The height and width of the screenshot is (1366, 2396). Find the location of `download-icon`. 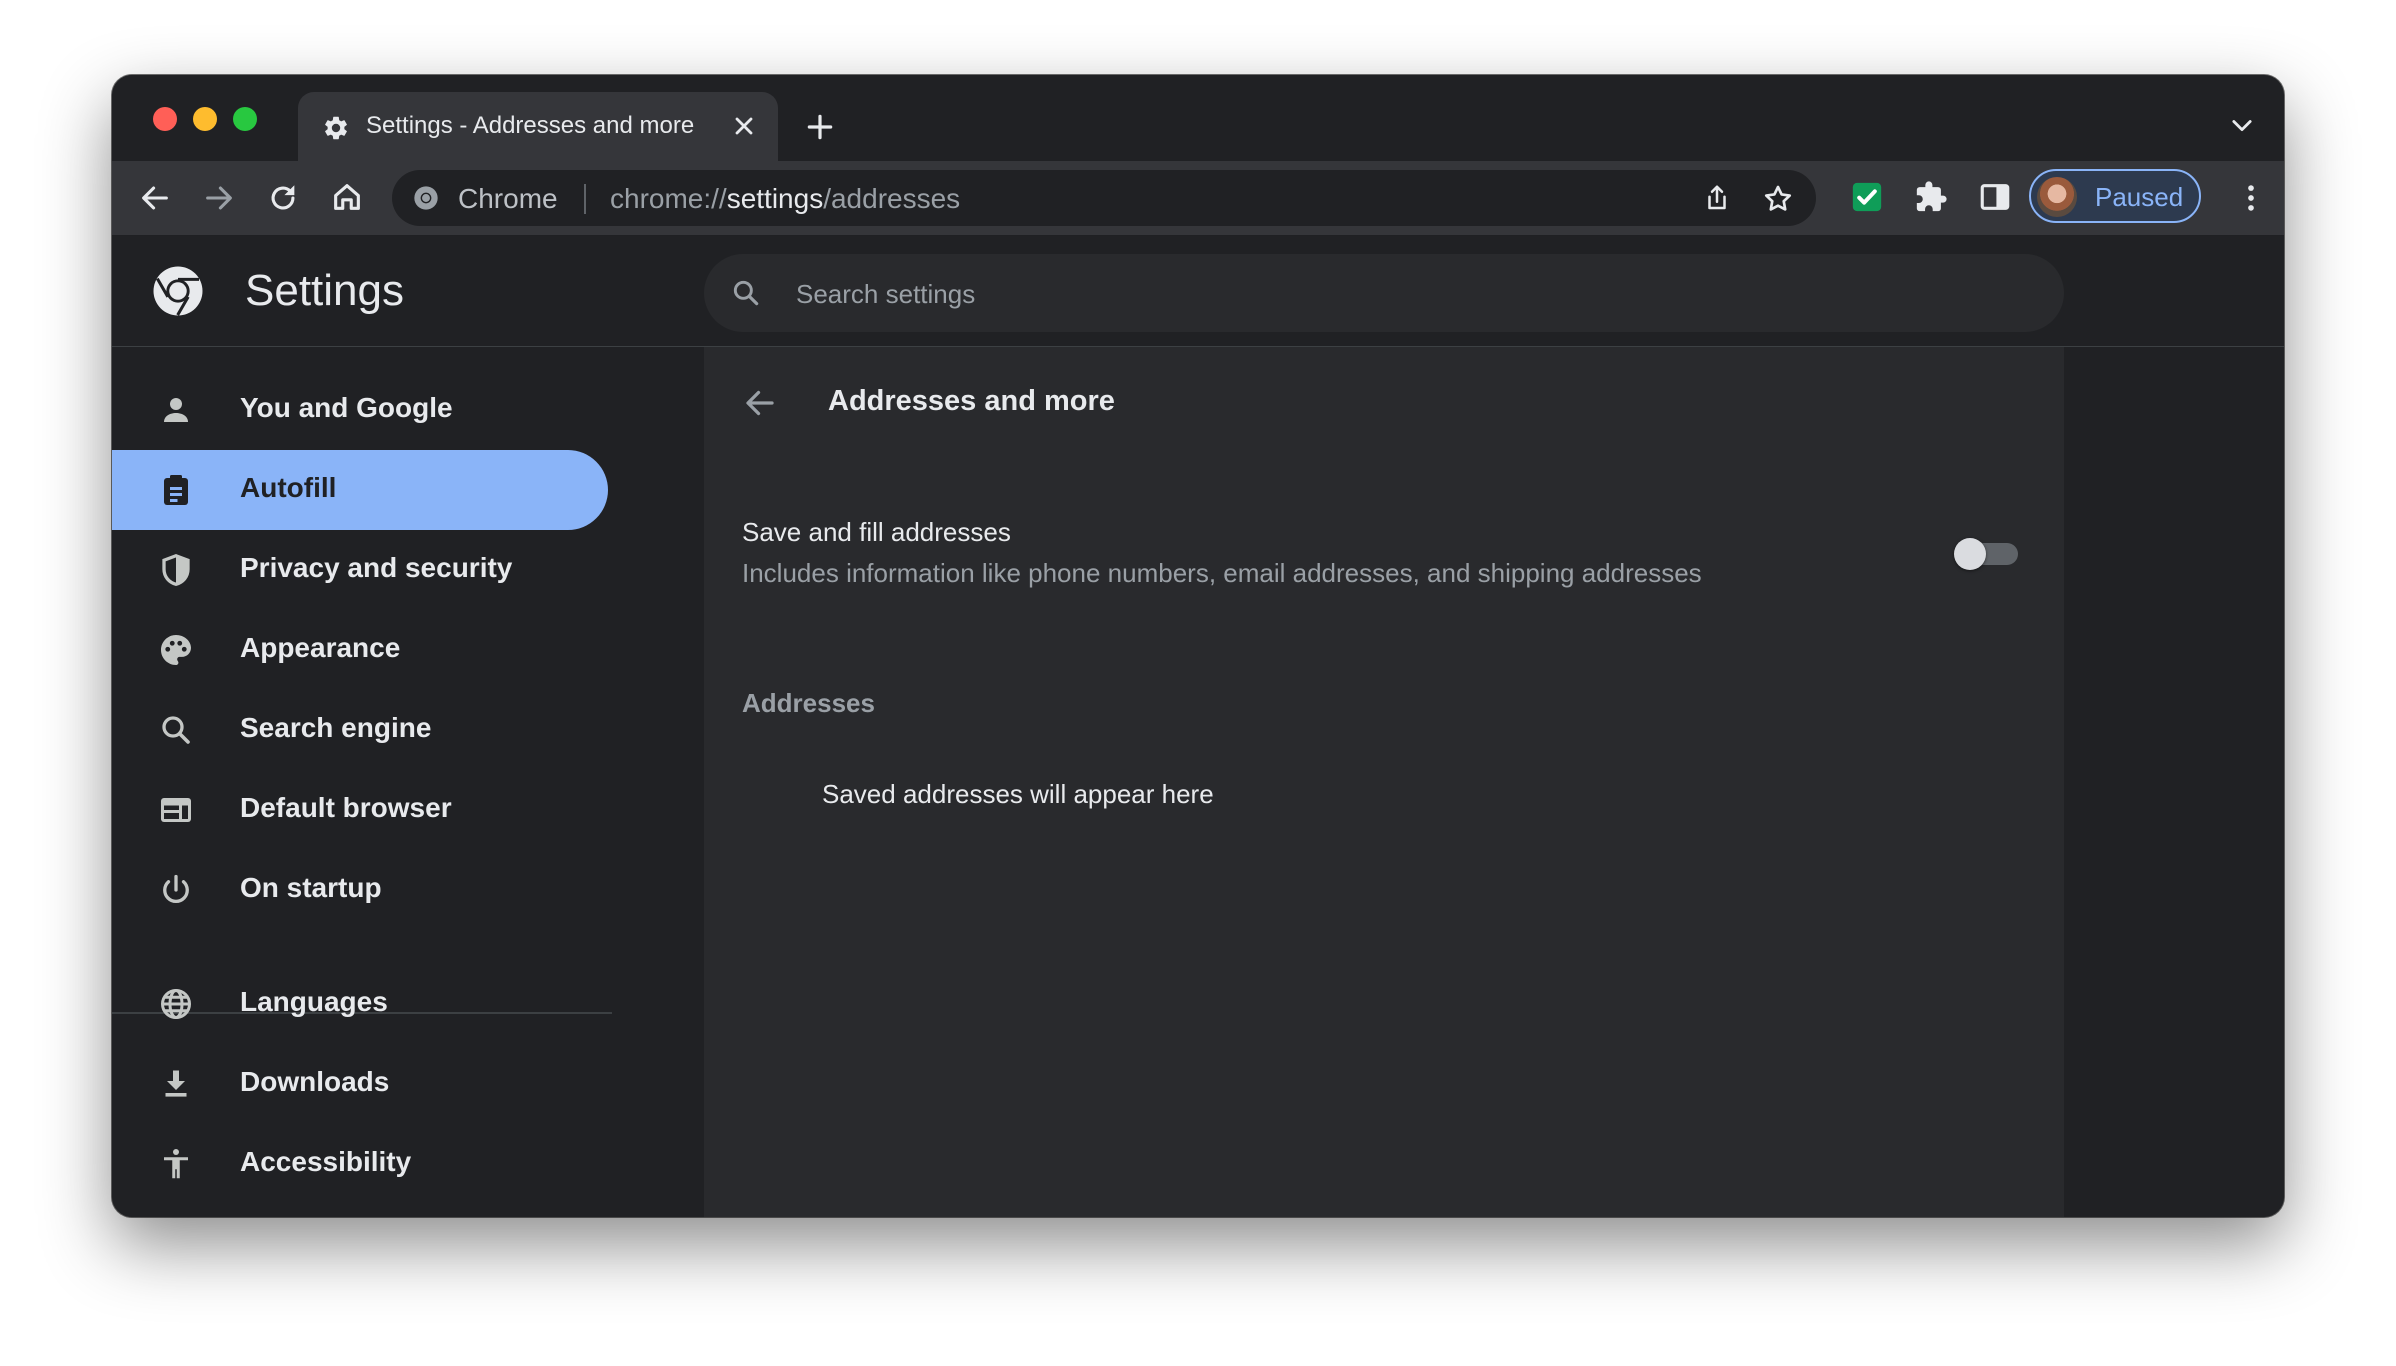

download-icon is located at coordinates (176, 1083).